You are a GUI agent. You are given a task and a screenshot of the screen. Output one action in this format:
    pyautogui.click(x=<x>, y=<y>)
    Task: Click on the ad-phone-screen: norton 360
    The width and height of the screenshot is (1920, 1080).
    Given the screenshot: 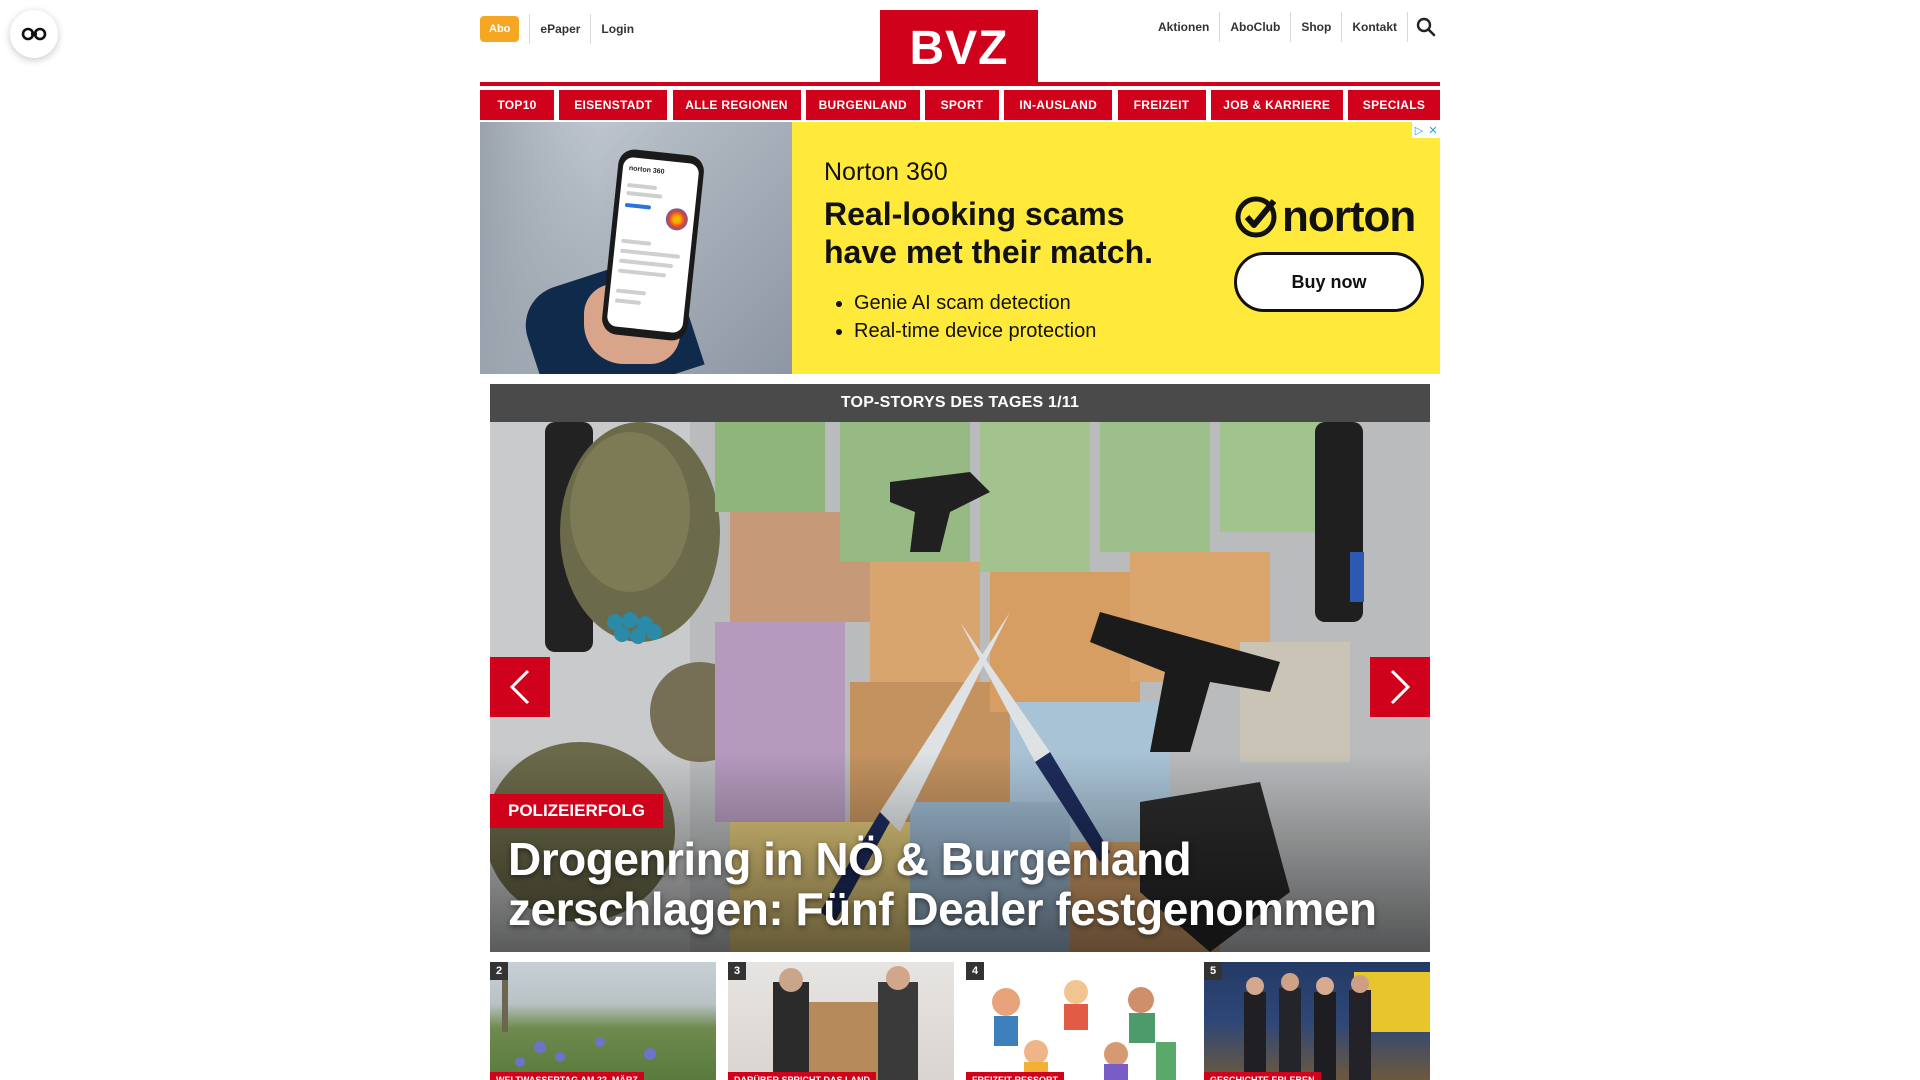 What is the action you would take?
    pyautogui.click(x=653, y=245)
    